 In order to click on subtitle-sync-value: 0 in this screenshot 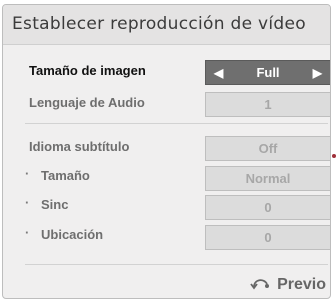, I will do `click(267, 207)`.